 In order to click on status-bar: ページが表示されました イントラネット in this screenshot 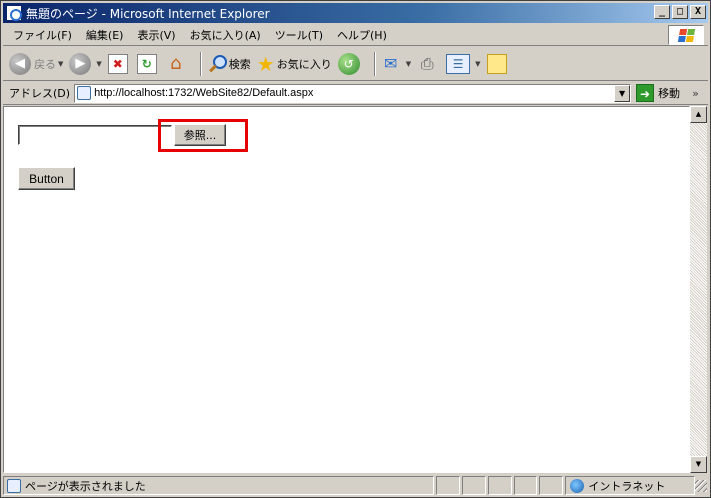, I will do `click(355, 485)`.